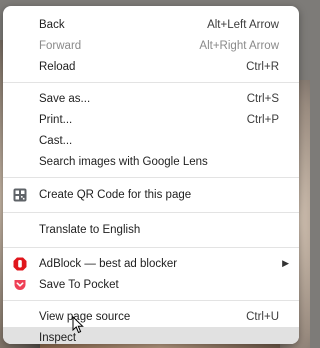 This screenshot has width=320, height=348. Describe the element at coordinates (52, 24) in the screenshot. I see `menu-item-label: Back` at that location.